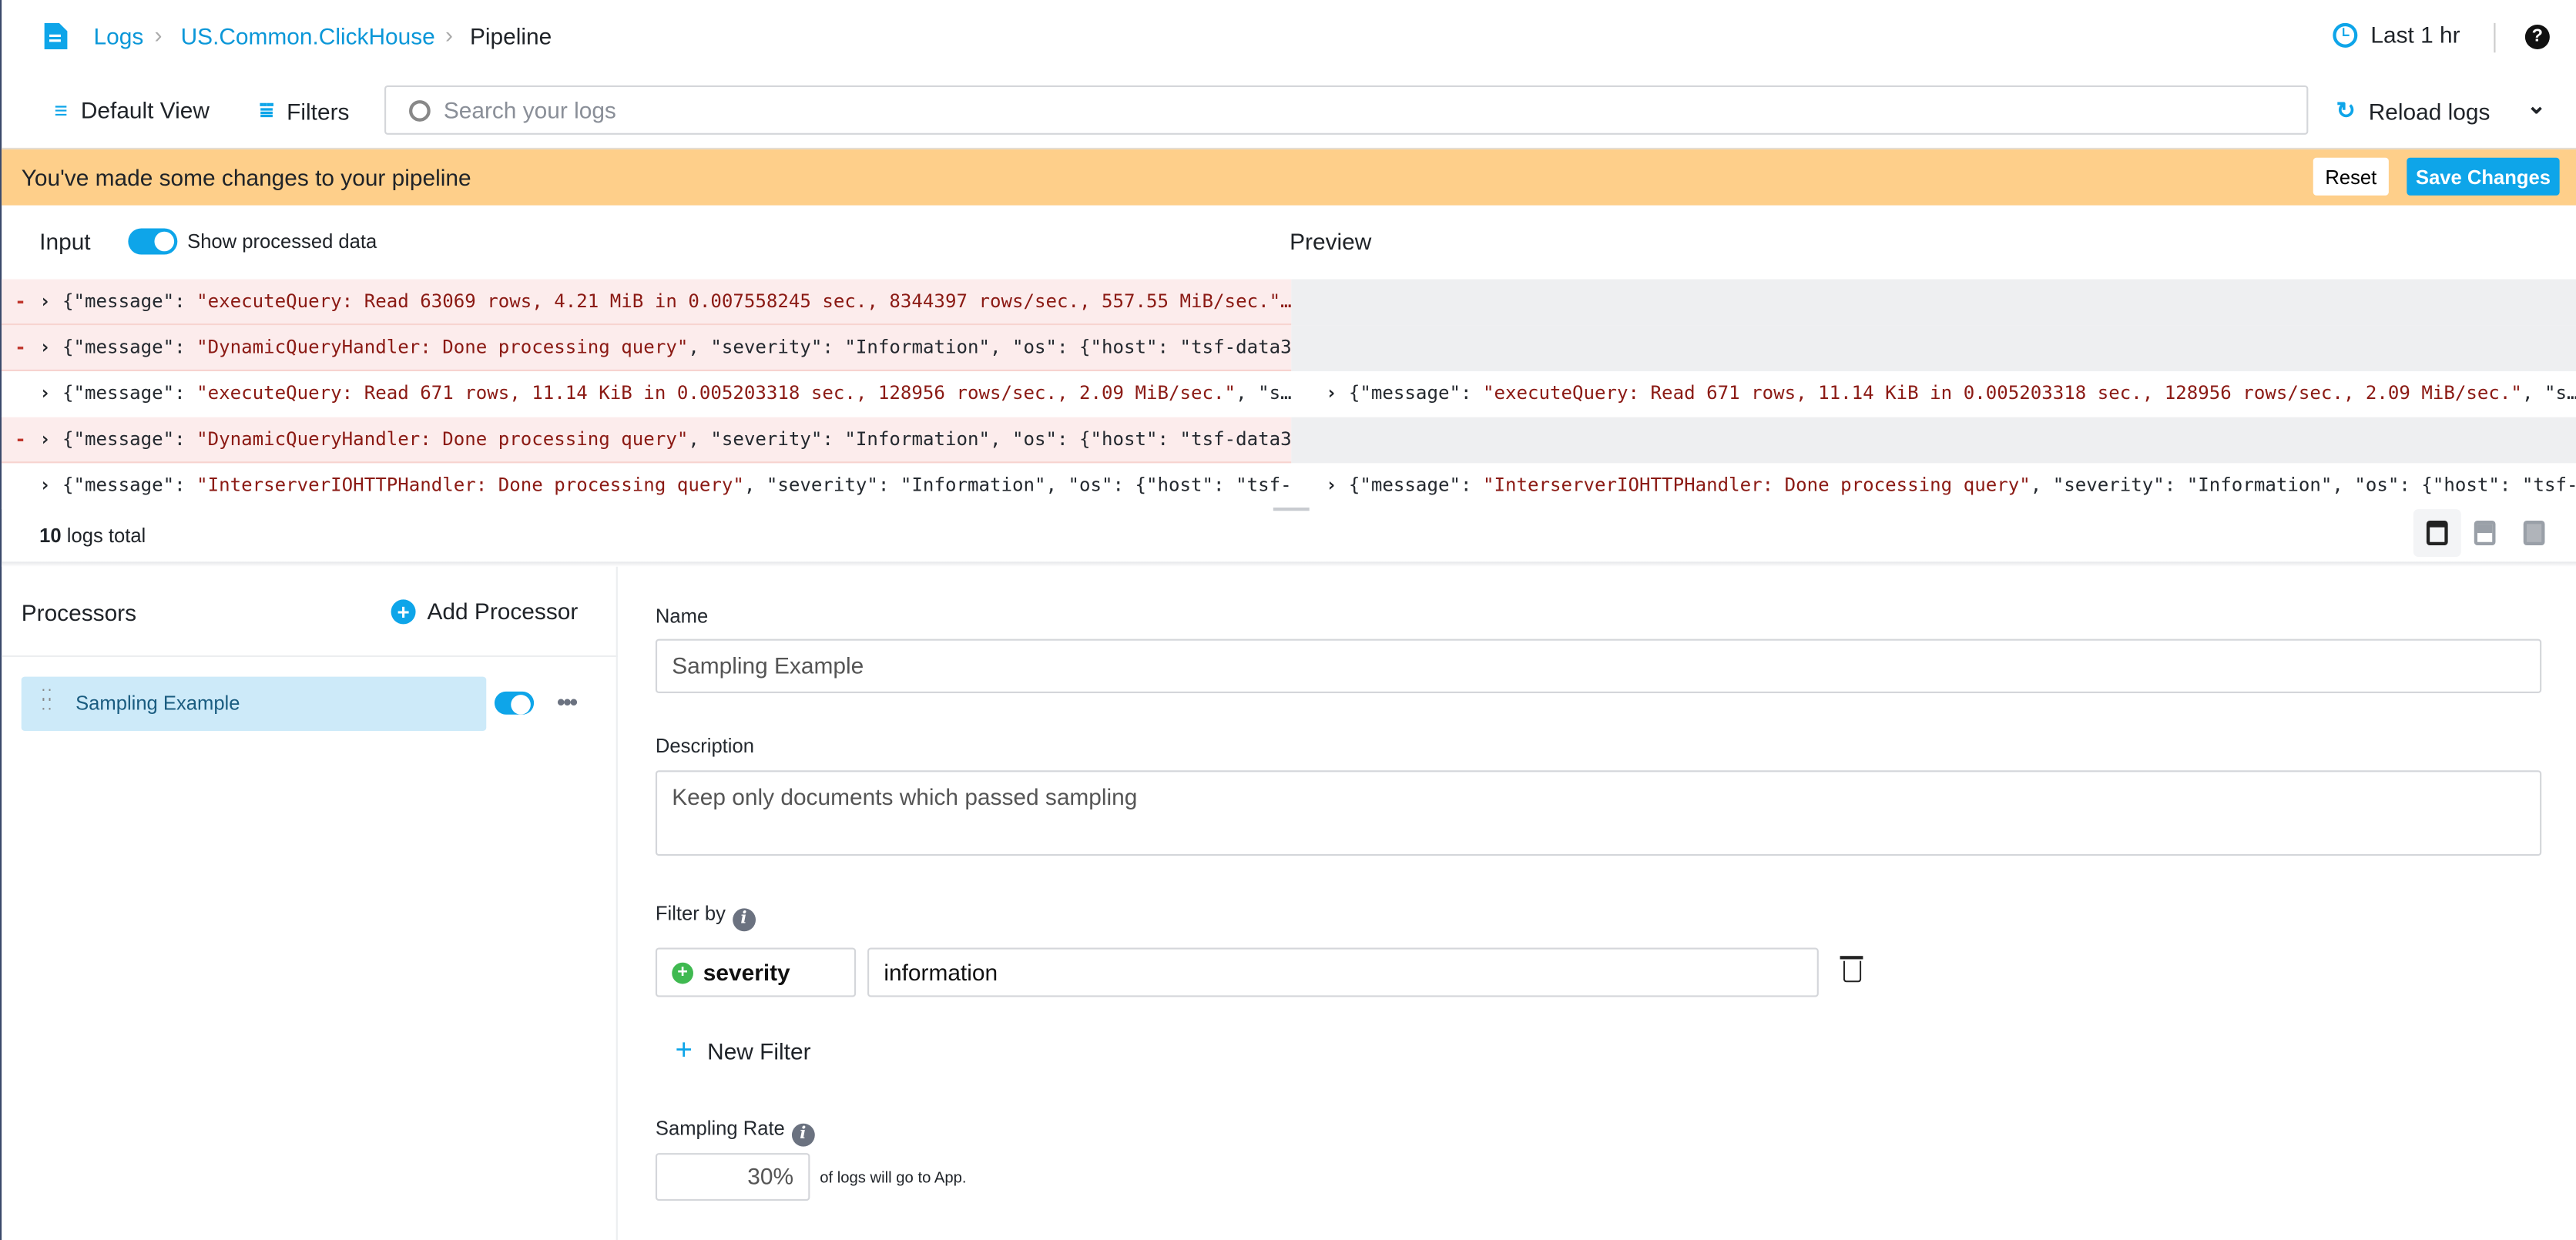 The image size is (2576, 1240). What do you see at coordinates (1331, 241) in the screenshot?
I see `preview-heading: Preview` at bounding box center [1331, 241].